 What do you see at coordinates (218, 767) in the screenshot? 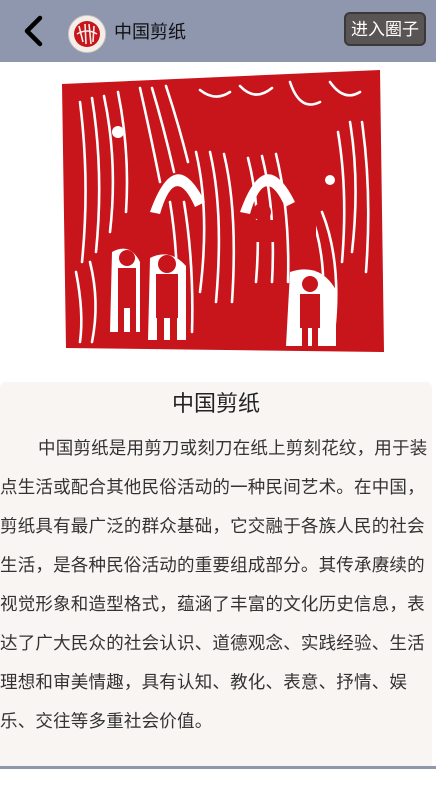
I see `bottom-divider` at bounding box center [218, 767].